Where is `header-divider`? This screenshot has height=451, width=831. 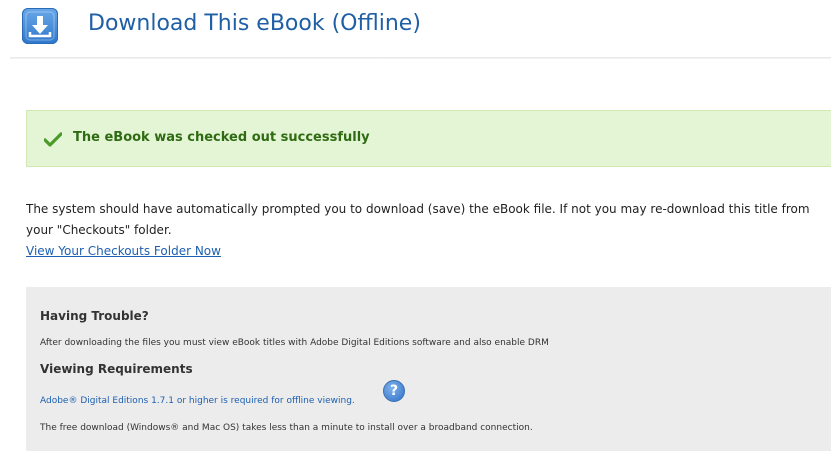 header-divider is located at coordinates (420, 58).